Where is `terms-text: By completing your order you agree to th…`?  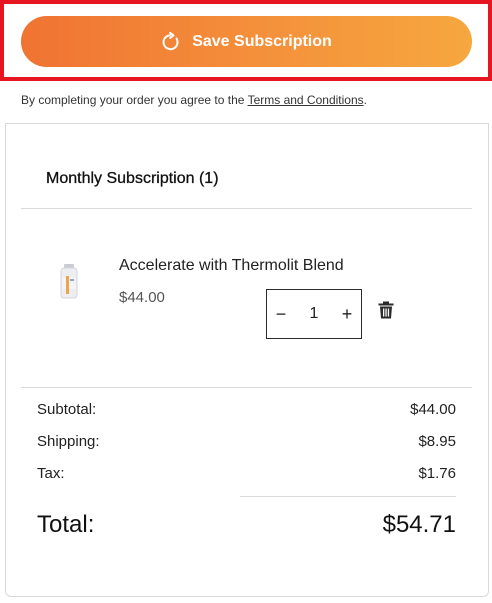
terms-text: By completing your order you agree to th… is located at coordinates (194, 100).